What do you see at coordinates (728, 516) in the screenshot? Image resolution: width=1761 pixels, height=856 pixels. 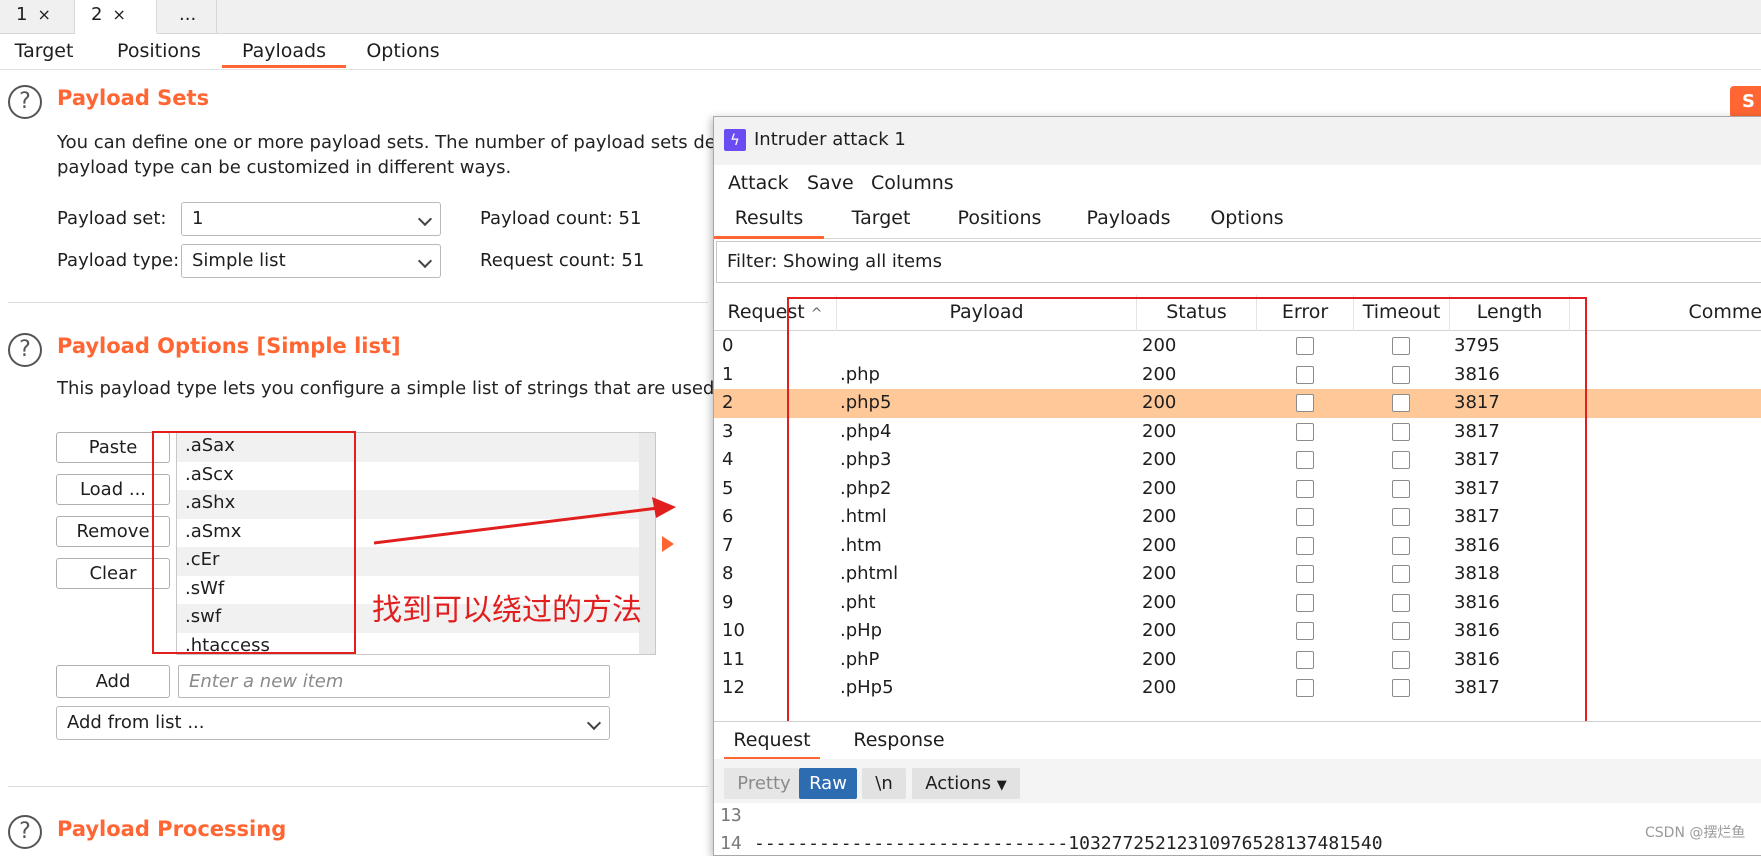 I see `cell-request: 6` at bounding box center [728, 516].